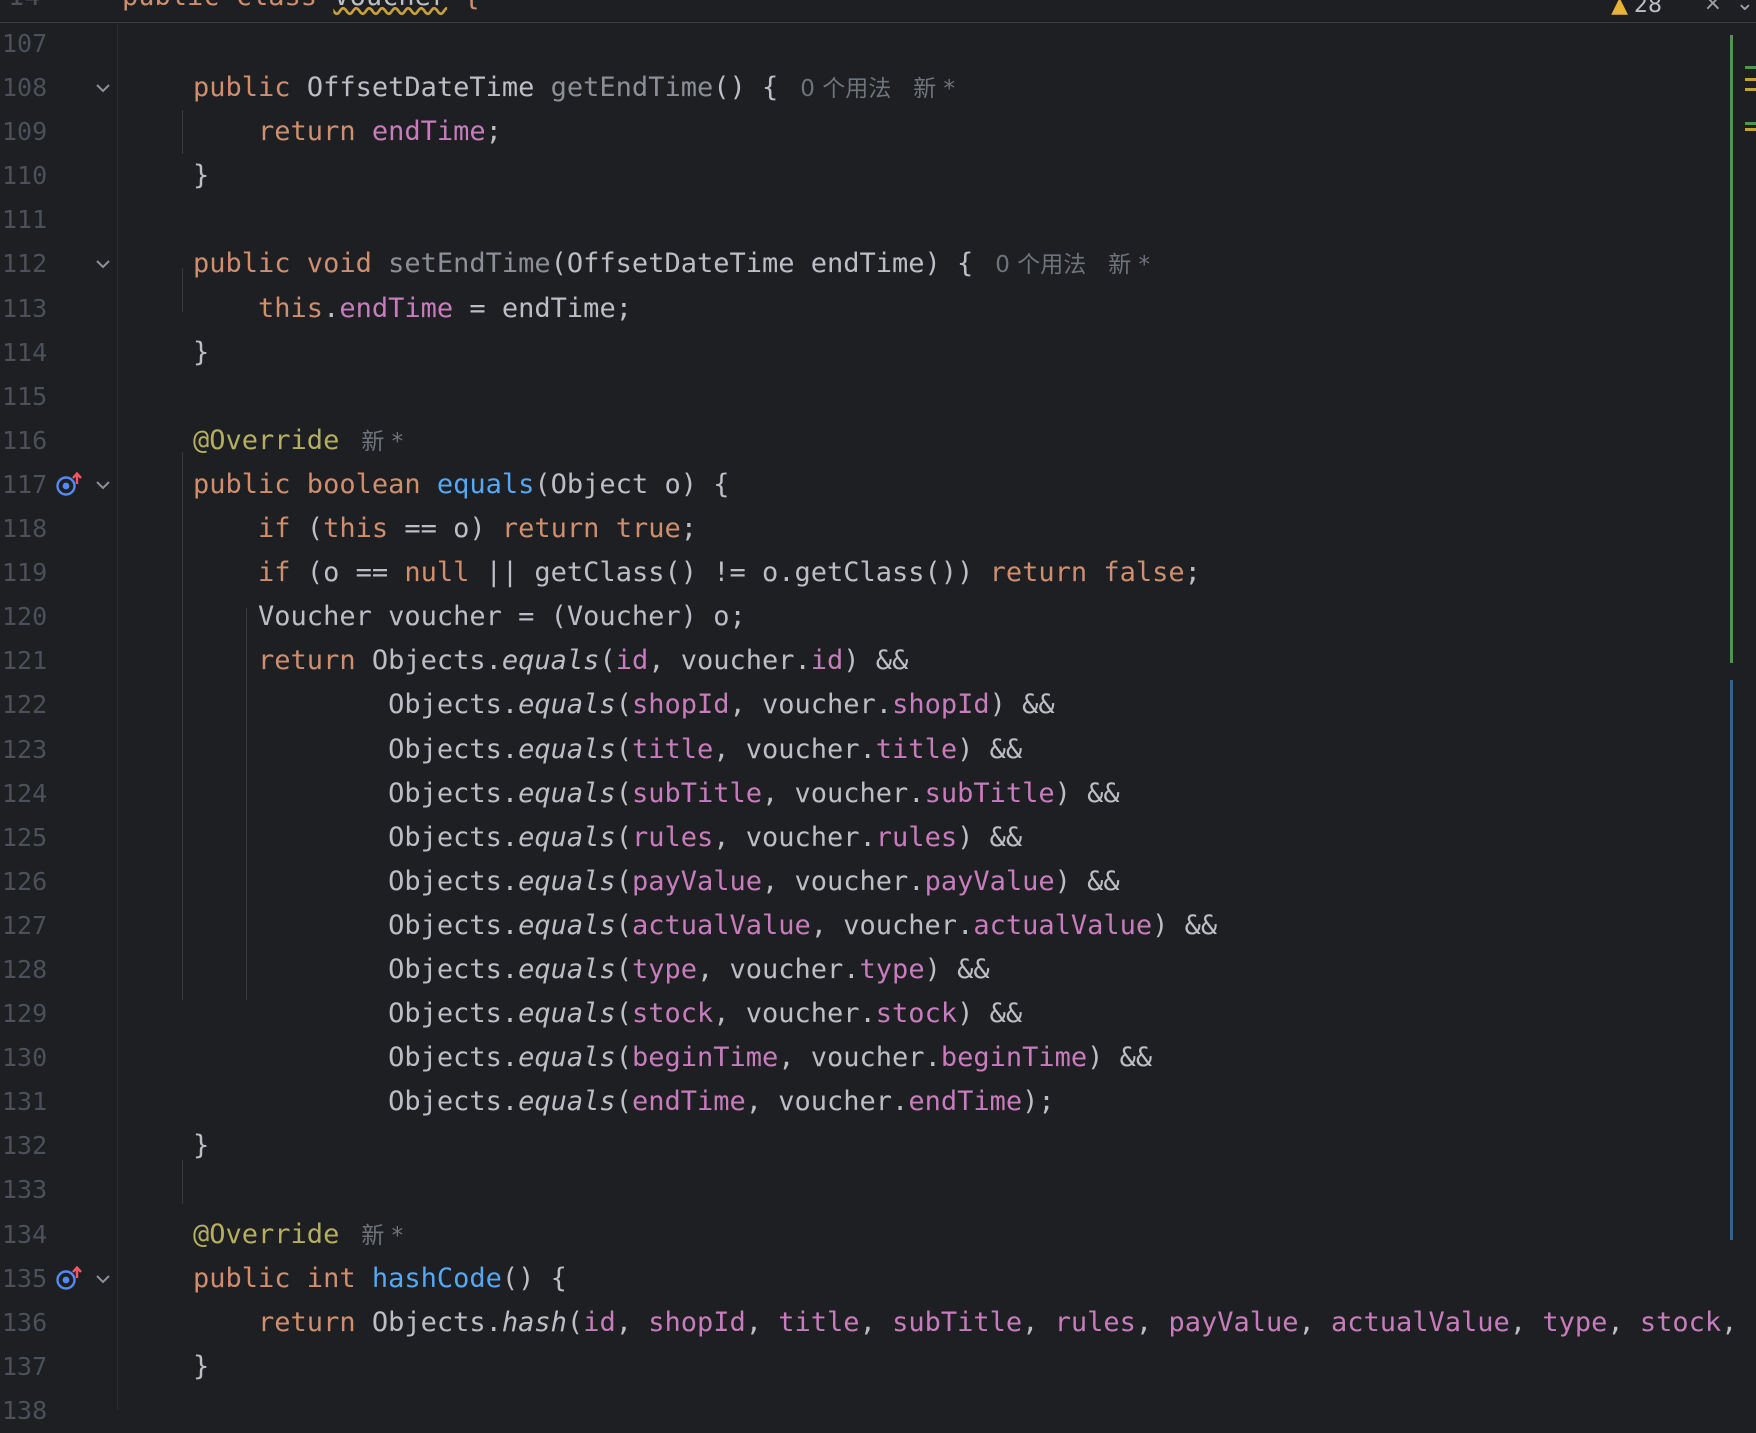  What do you see at coordinates (575, 1014) in the screenshot?
I see `code-text: Objects.equals(stock, voucher.stock) &&` at bounding box center [575, 1014].